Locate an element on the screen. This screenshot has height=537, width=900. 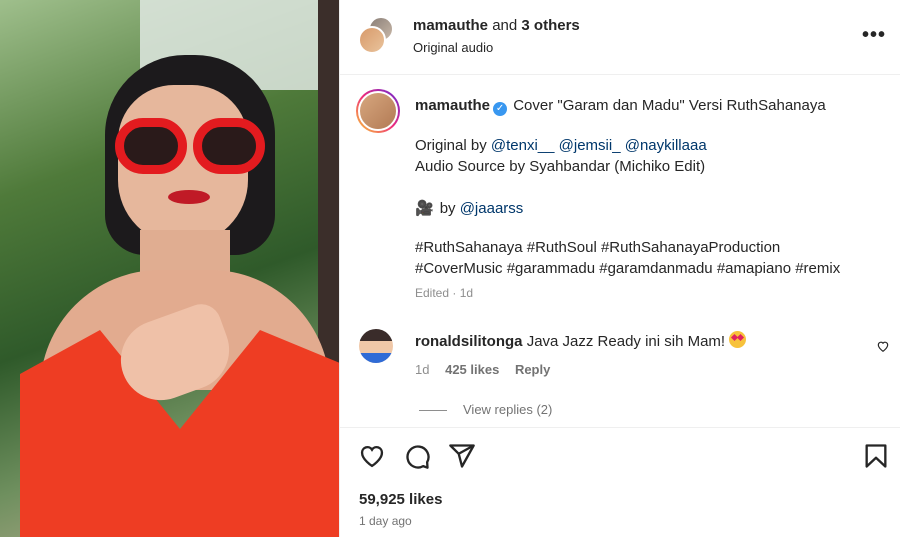
audio-link: Original audio is located at coordinates (453, 47).